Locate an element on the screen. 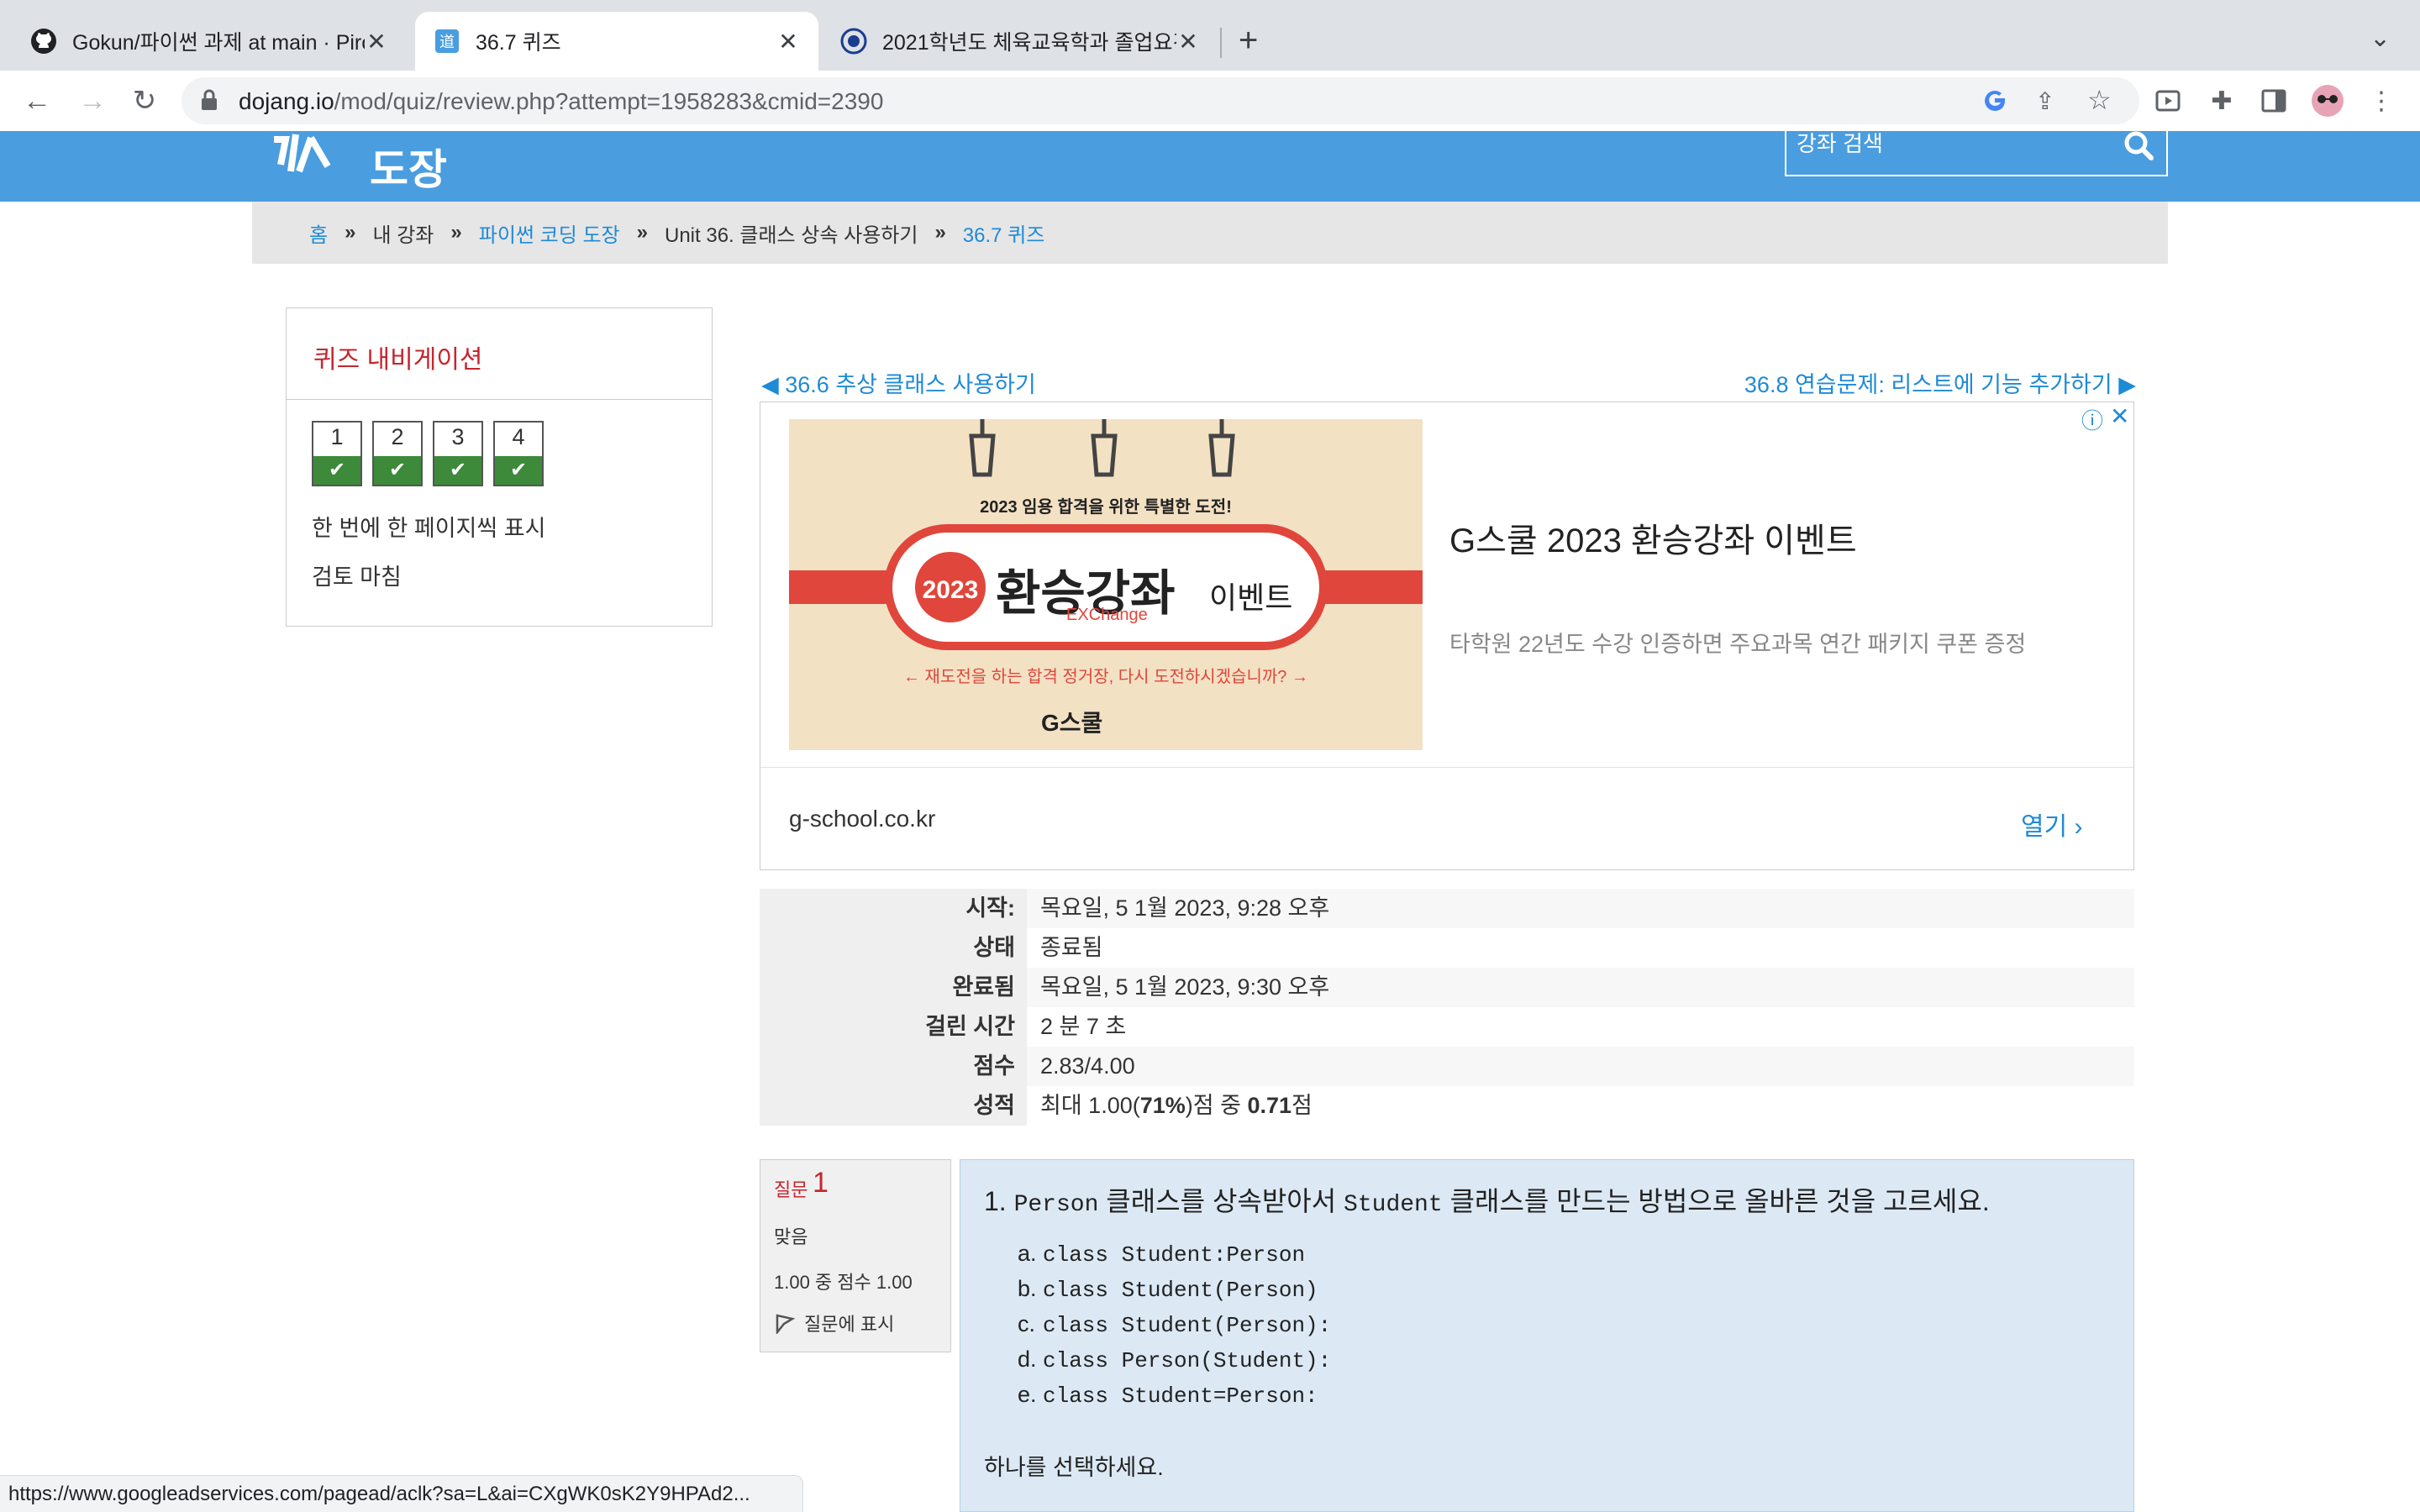 The image size is (2420, 1512). grade-mid: )점 중 is located at coordinates (1216, 1105).